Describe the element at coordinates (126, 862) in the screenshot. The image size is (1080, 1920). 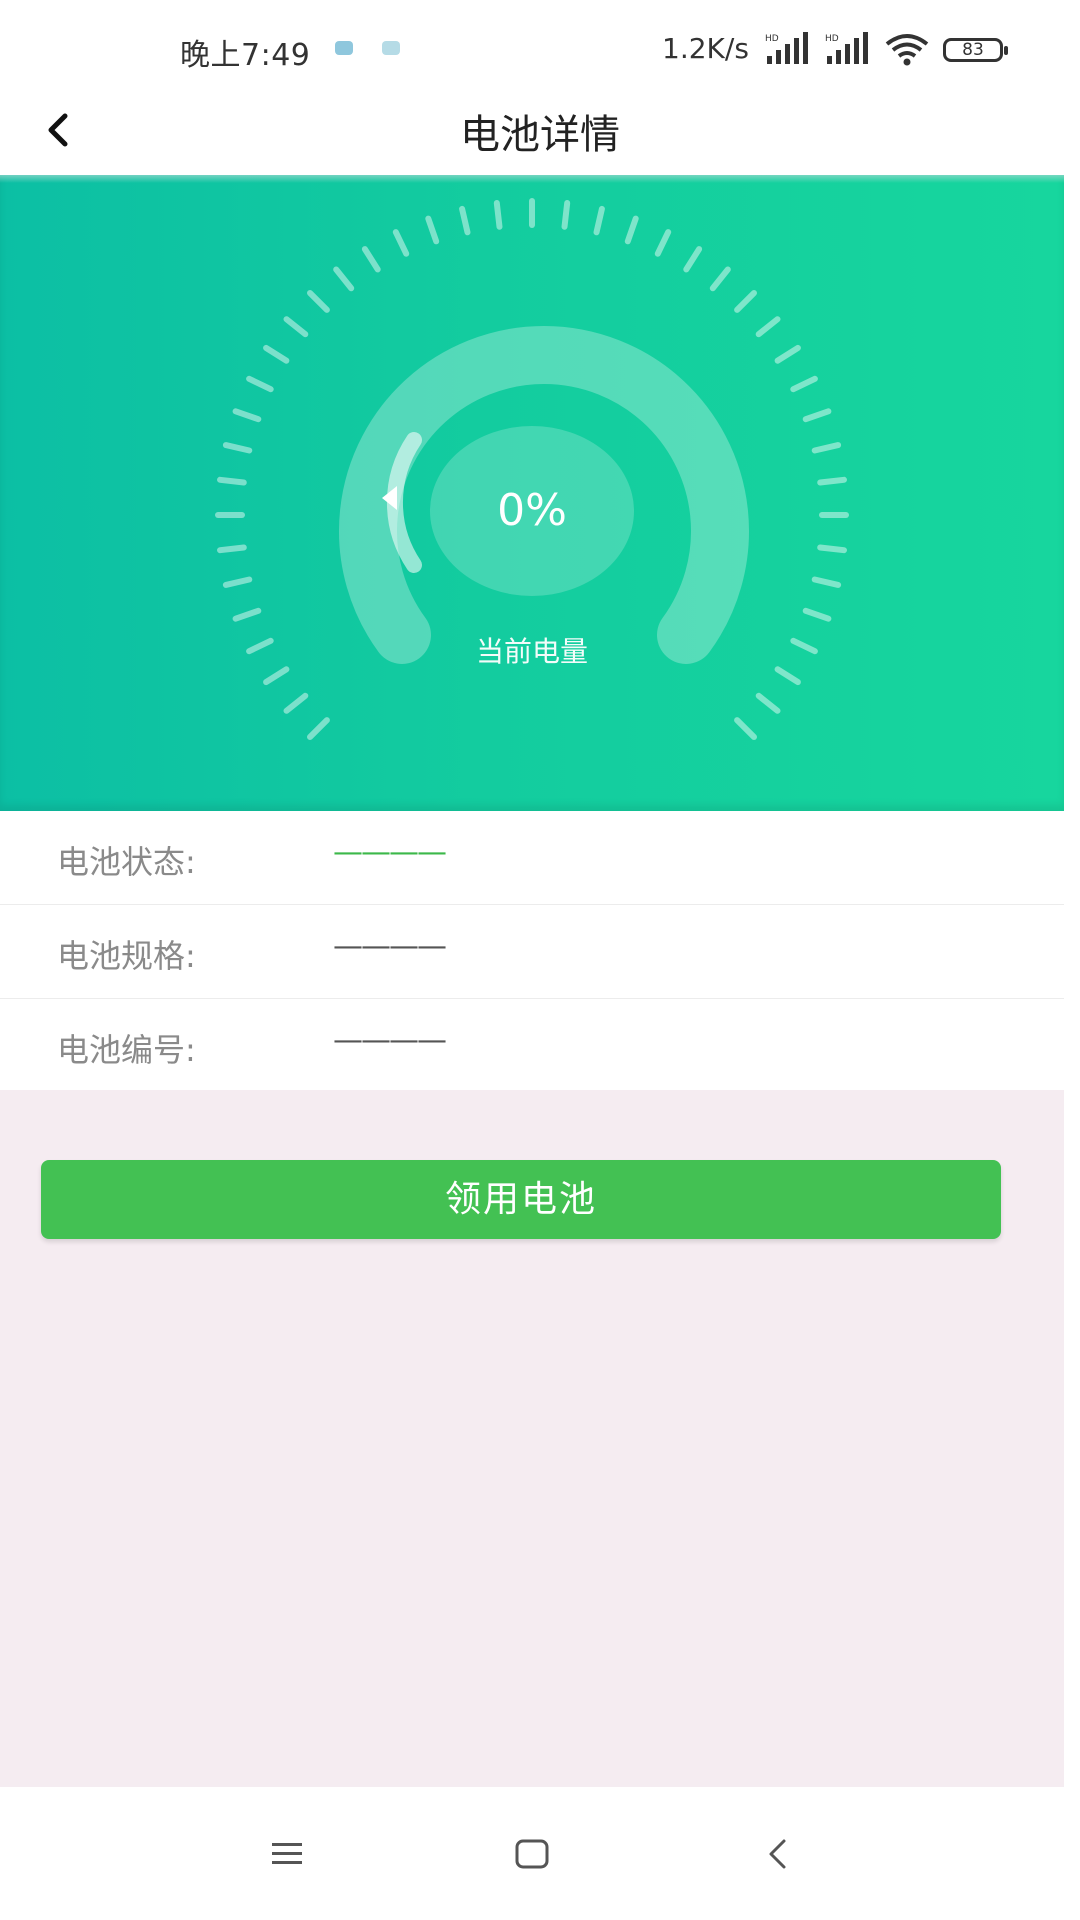
I see `battery-status-label: 电池状态:` at that location.